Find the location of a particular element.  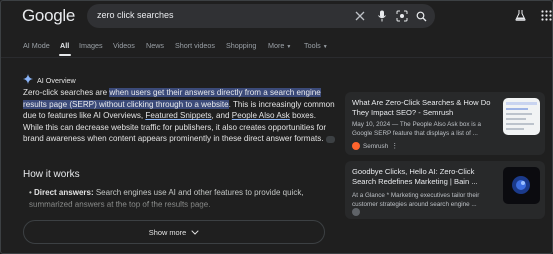

tab-shopping: Shopping is located at coordinates (241, 45).